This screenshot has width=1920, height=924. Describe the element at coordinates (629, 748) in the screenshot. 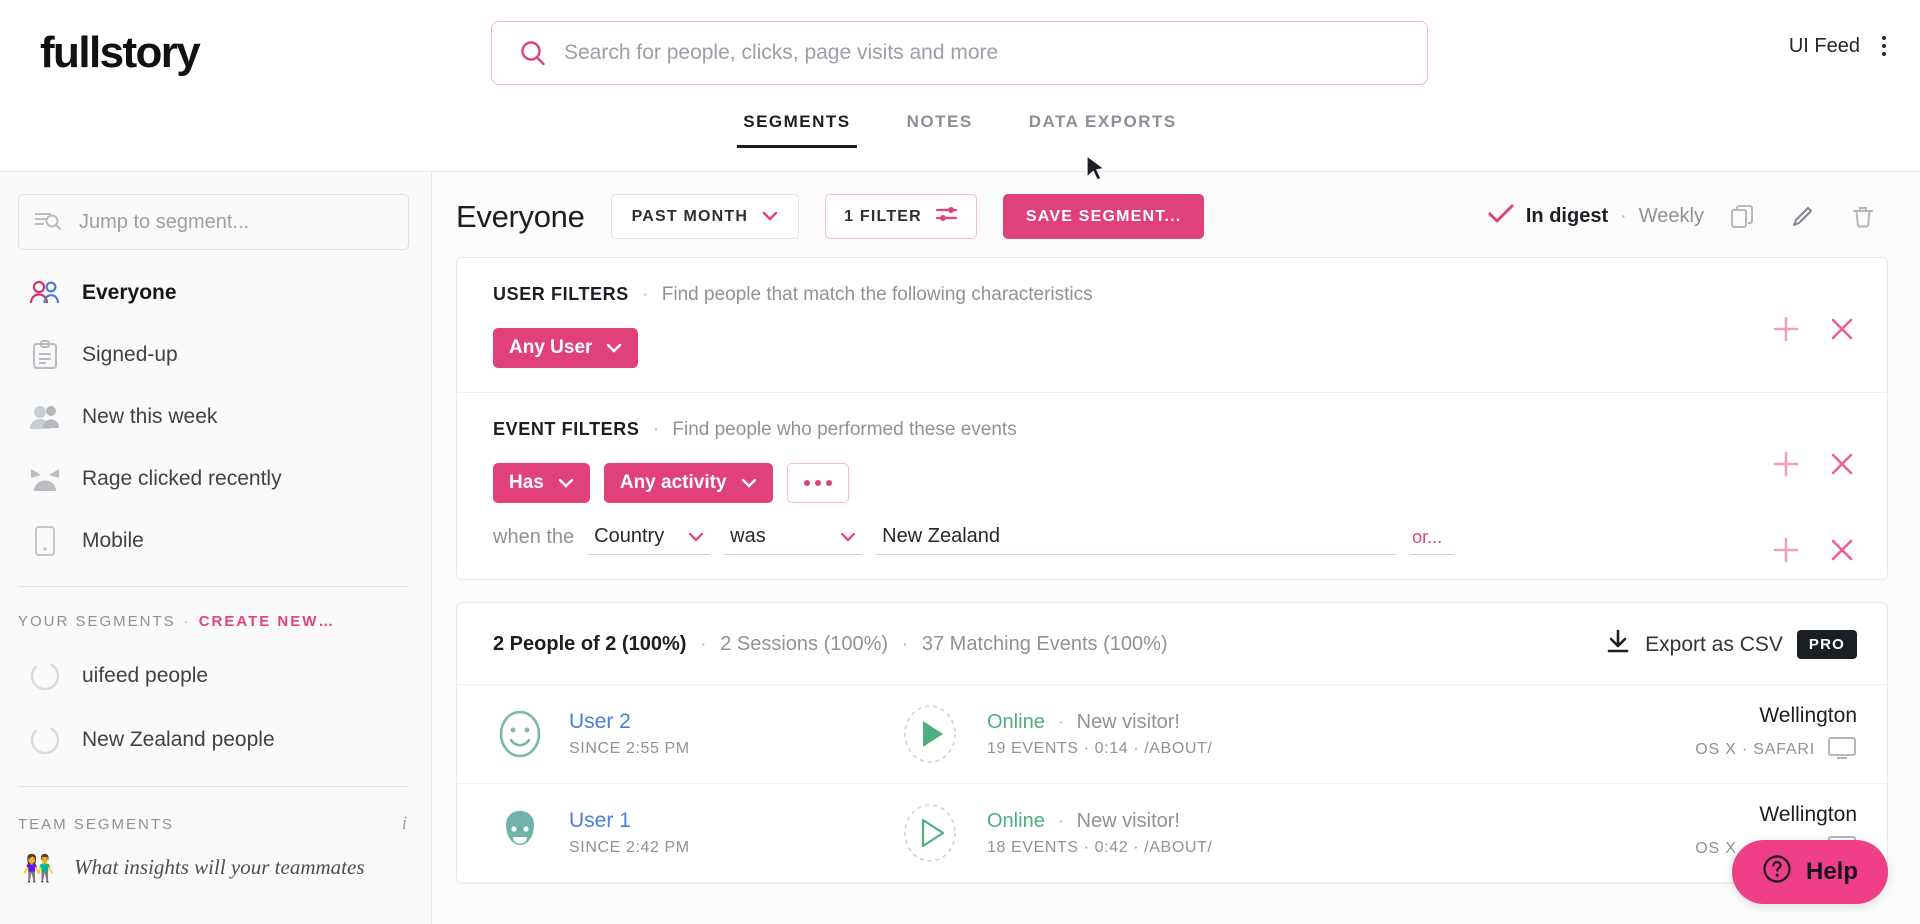

I see `user-since: SINCE 2:55 PM` at that location.